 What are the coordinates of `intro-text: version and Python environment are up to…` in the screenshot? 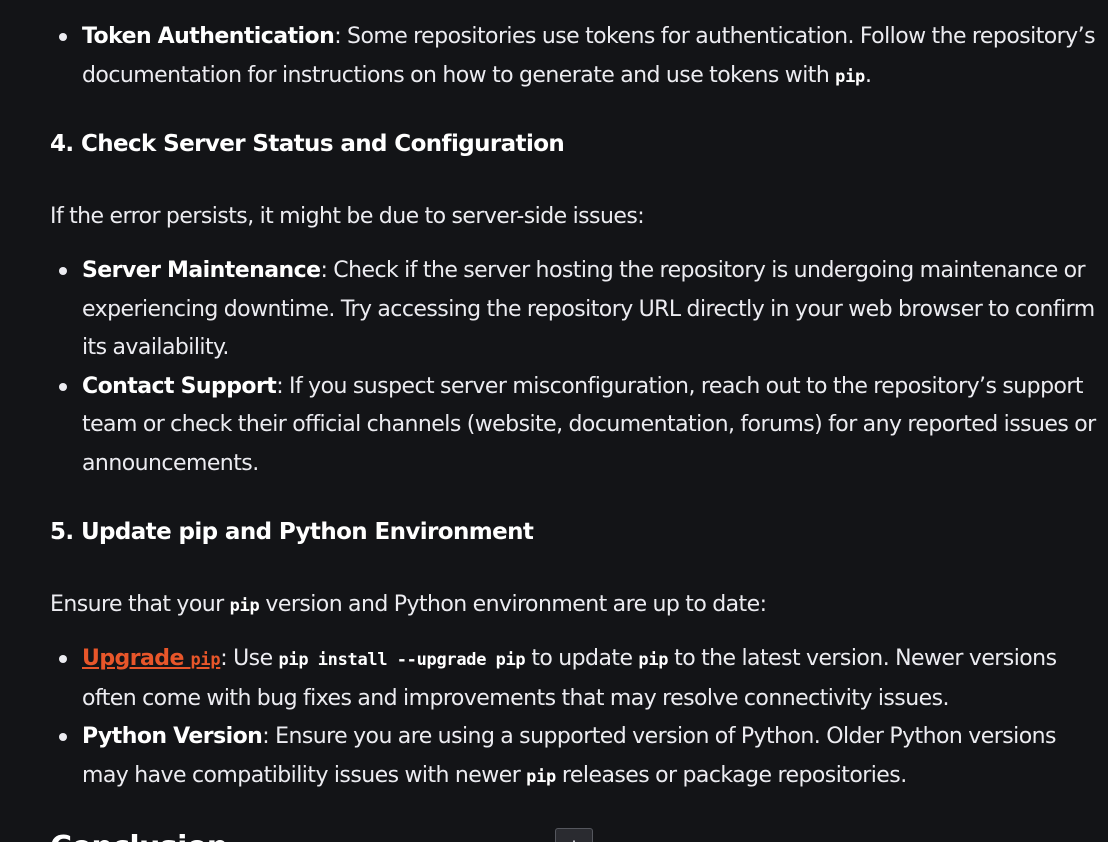 It's located at (513, 604).